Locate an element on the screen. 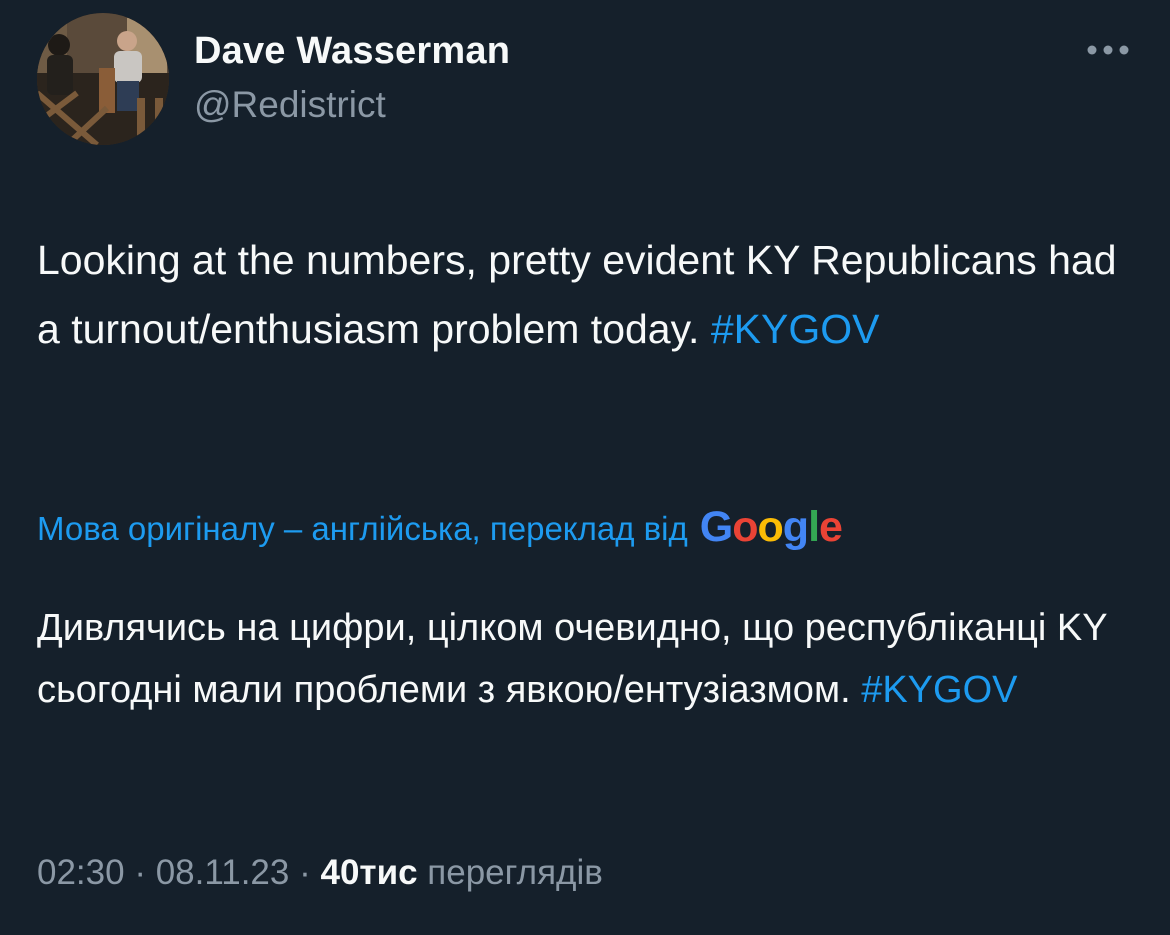 Image resolution: width=1170 pixels, height=935 pixels. tweet-meta: 02:30 · 08.11.23 · 40тис переглядів is located at coordinates (320, 873).